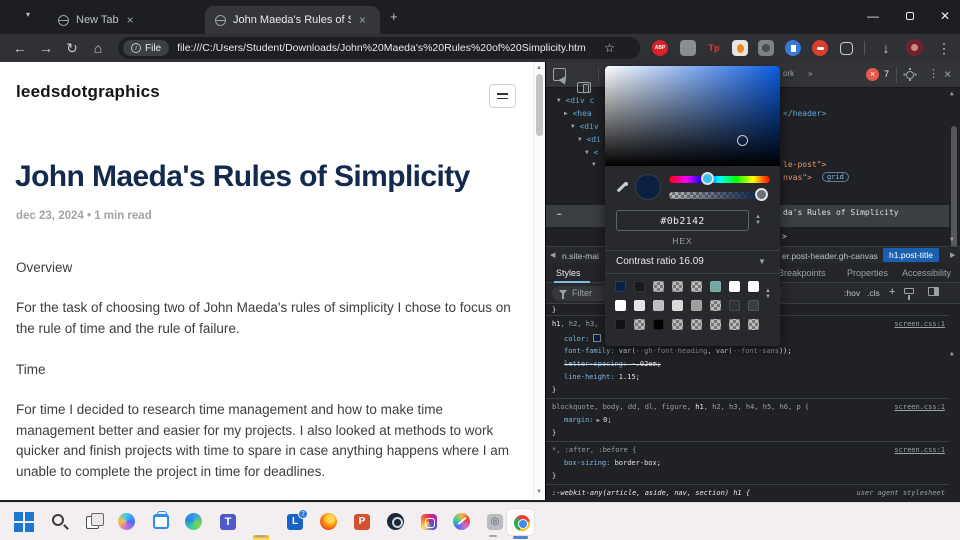  Describe the element at coordinates (715, 195) in the screenshot. I see `opacity-slider` at that location.